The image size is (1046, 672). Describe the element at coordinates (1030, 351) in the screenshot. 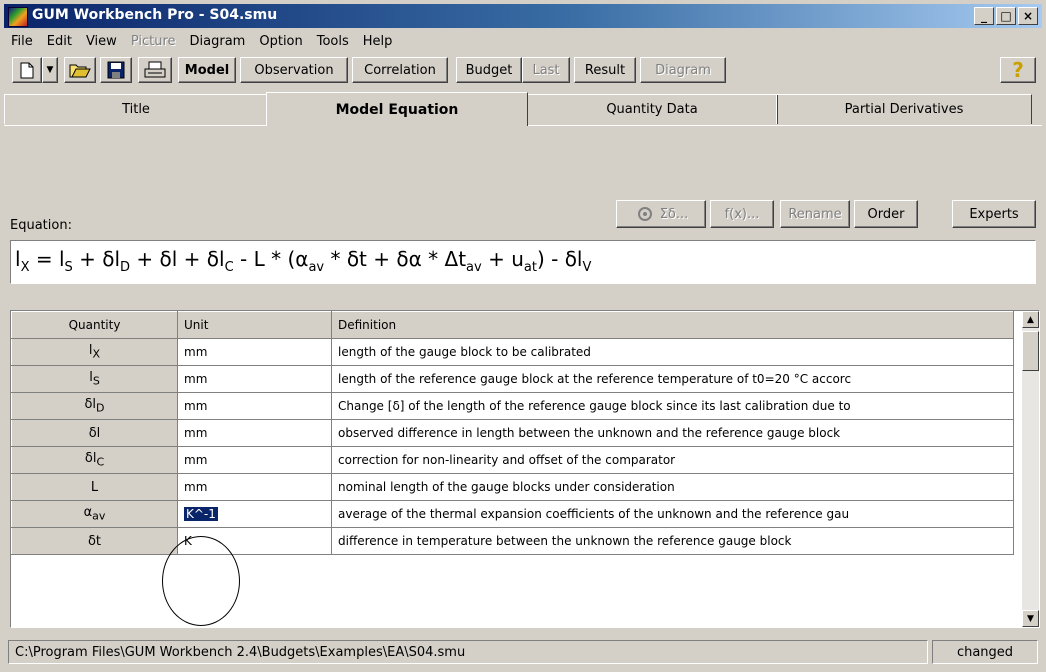

I see `scroll-thumb` at that location.